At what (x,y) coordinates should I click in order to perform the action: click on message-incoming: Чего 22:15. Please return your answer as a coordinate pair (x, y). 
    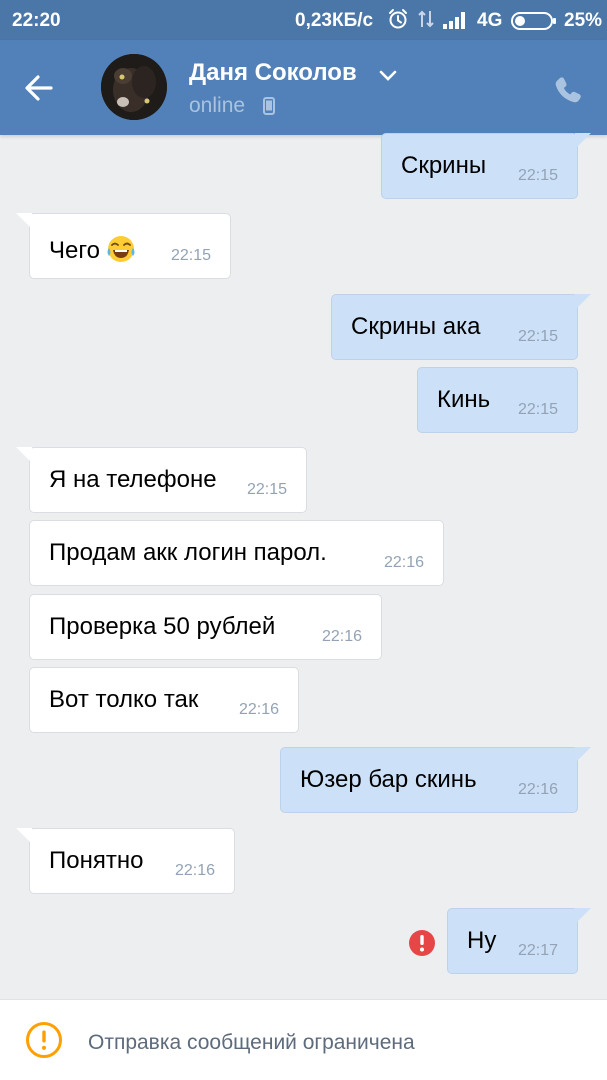
    Looking at the image, I should click on (123, 246).